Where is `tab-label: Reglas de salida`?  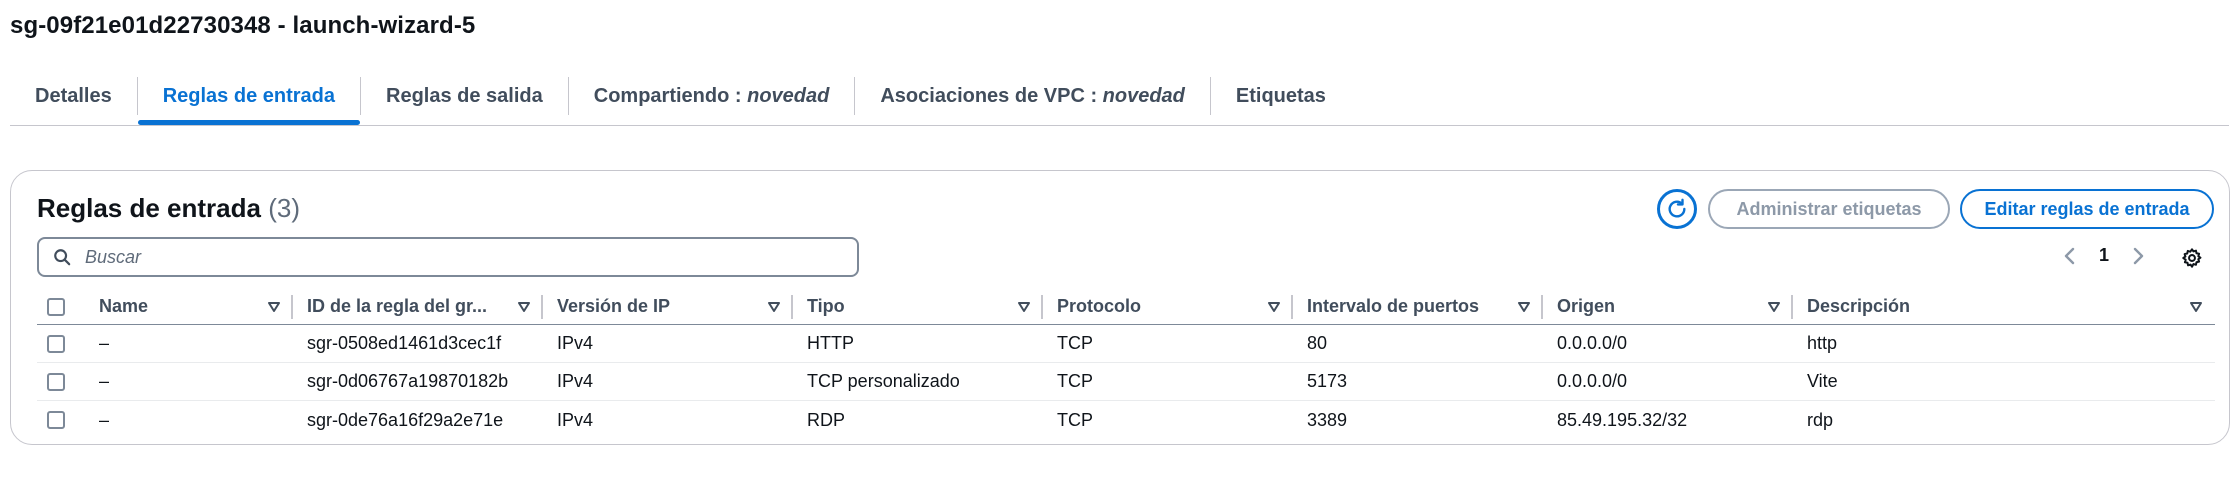 tab-label: Reglas de salida is located at coordinates (464, 95).